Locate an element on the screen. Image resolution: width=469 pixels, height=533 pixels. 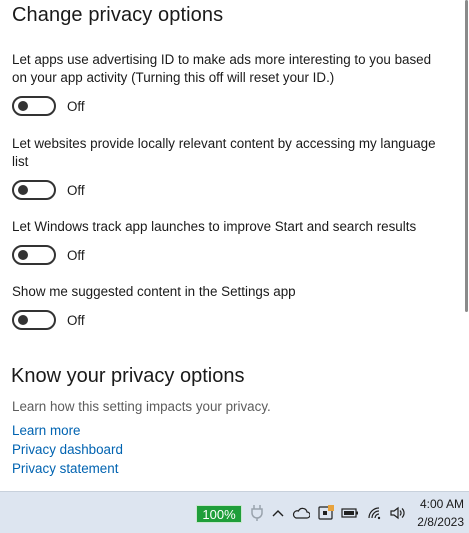
toggle-app-launches: Off is located at coordinates (48, 255).